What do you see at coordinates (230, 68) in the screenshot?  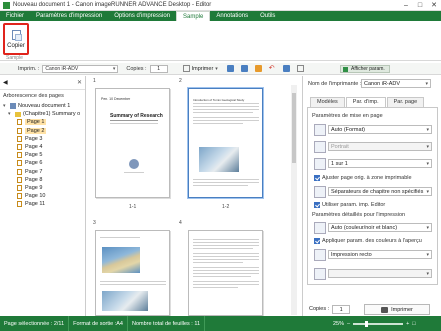 I see `layout-icon` at bounding box center [230, 68].